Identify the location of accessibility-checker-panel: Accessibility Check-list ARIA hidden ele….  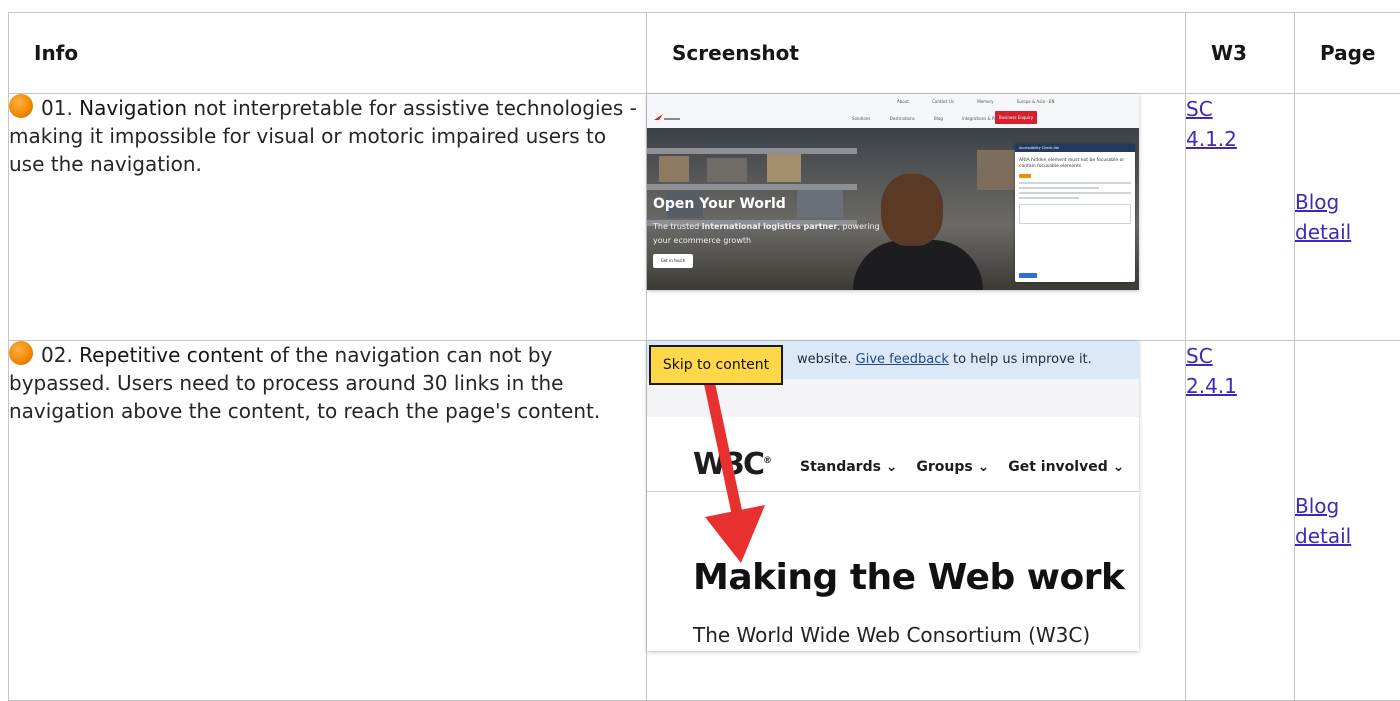
(1075, 213).